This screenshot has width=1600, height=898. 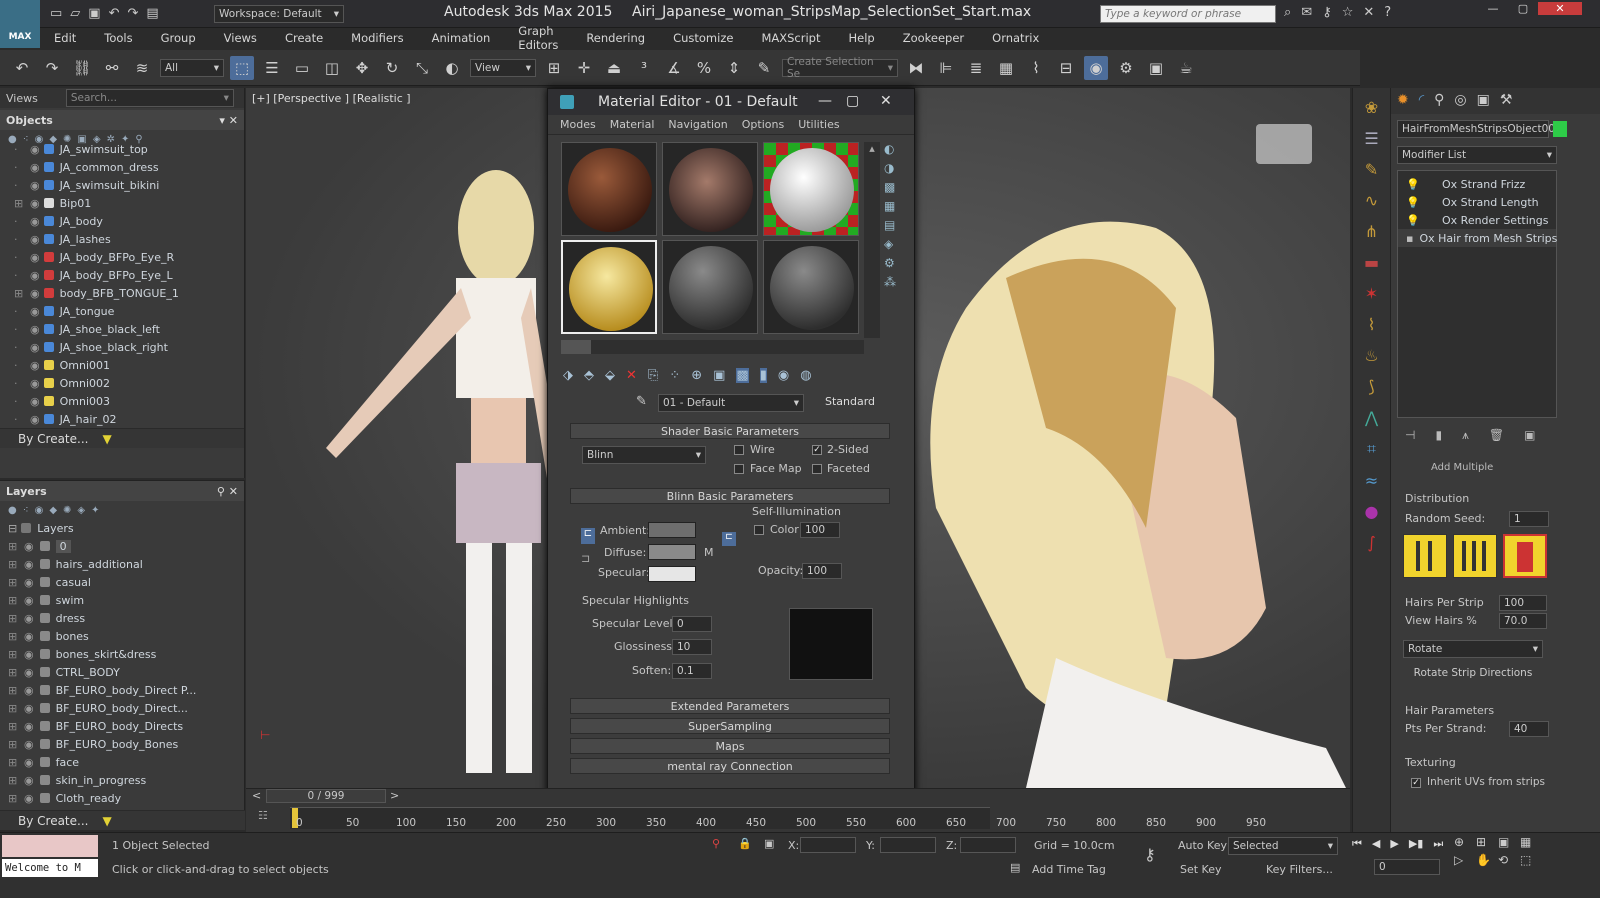 What do you see at coordinates (67, 510) in the screenshot?
I see `light-filter-icon: ✺` at bounding box center [67, 510].